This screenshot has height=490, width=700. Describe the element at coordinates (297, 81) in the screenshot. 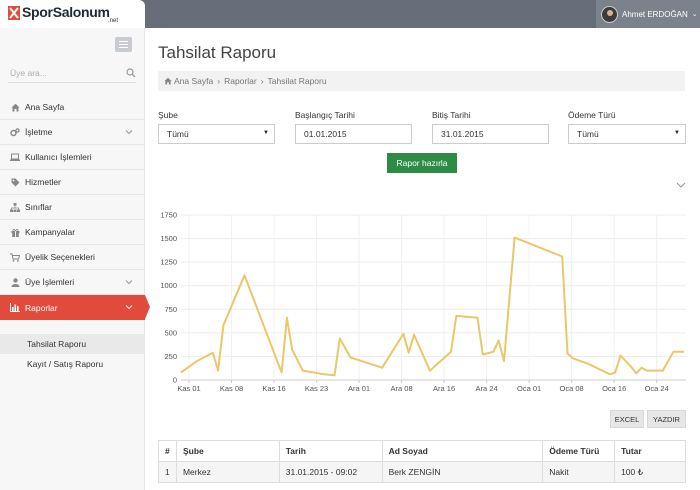

I see `breadcrumb-current: Tahsilat Raporu` at that location.